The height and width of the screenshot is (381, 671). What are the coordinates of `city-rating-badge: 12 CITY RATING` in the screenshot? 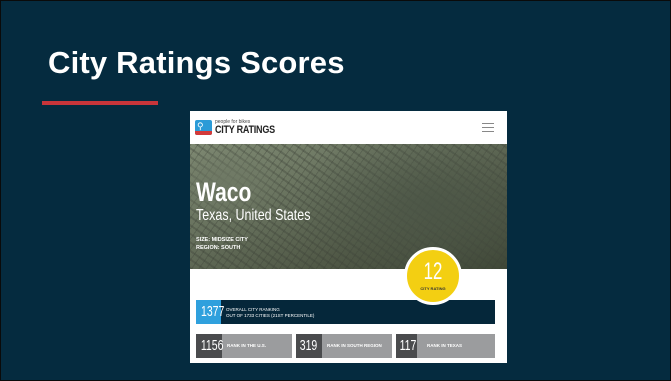 It's located at (433, 276).